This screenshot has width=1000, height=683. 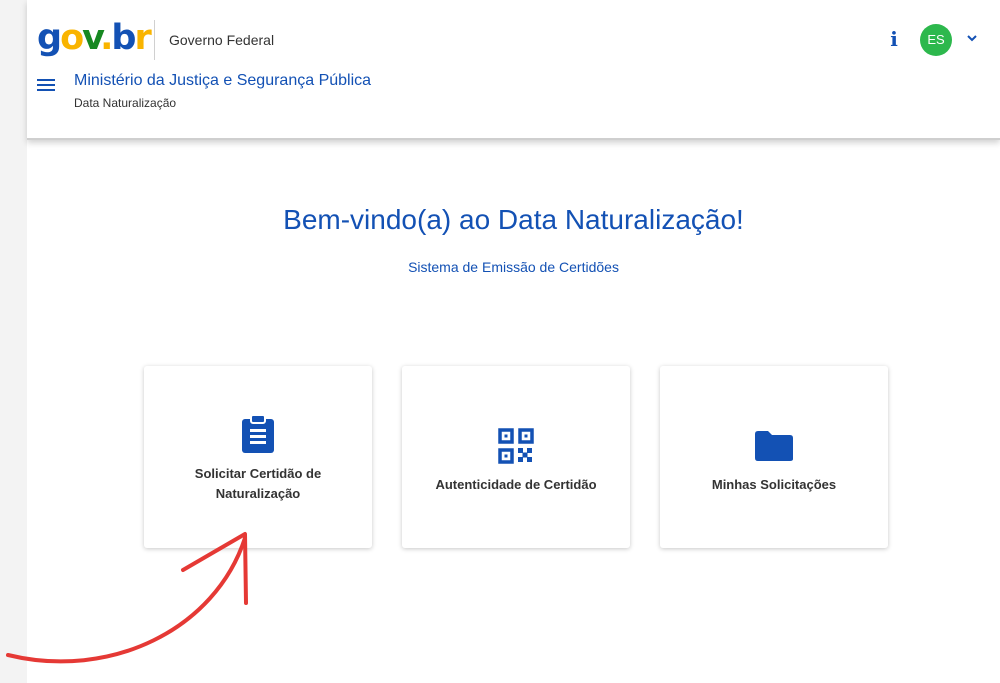 I want to click on card-autenticidade: Autenticidade de Certidão, so click(x=516, y=457).